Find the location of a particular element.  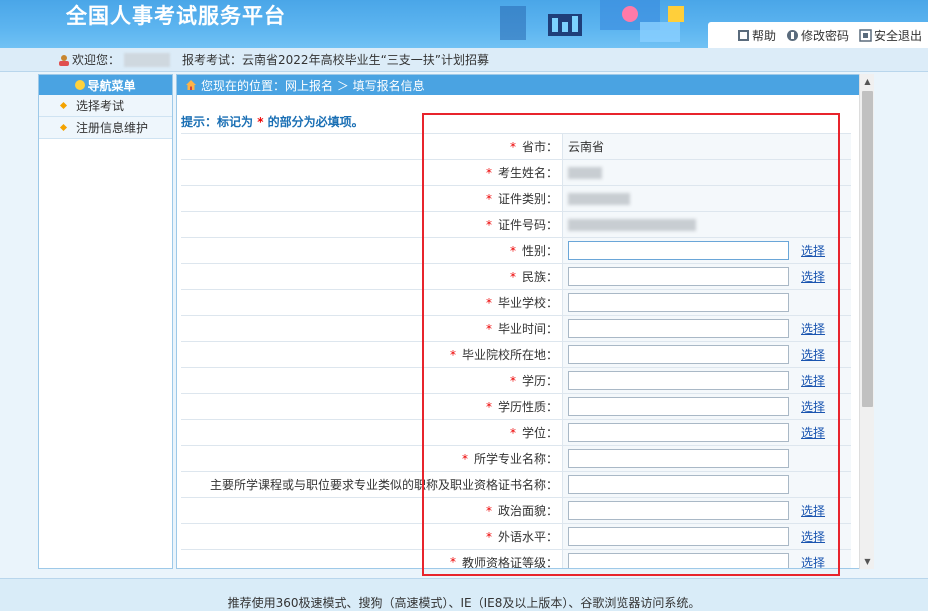

form-row-school: * 毕业学校： is located at coordinates (516, 302).